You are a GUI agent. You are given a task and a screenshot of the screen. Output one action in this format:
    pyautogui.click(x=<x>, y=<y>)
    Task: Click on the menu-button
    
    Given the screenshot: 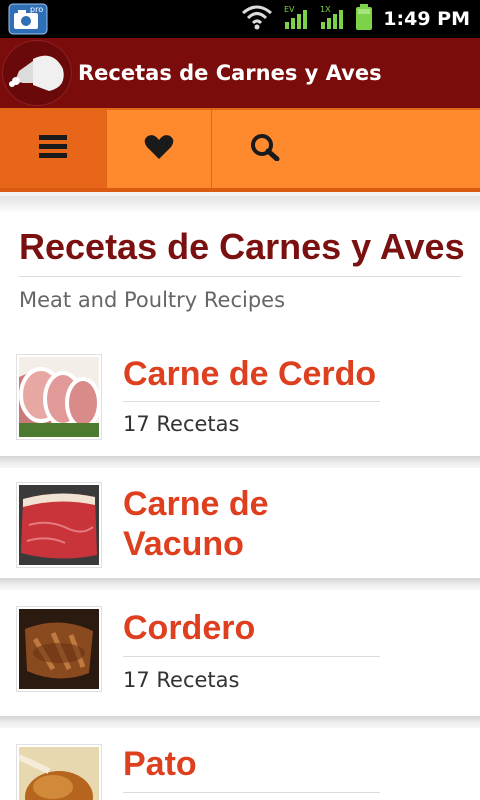 What is the action you would take?
    pyautogui.click(x=53, y=149)
    